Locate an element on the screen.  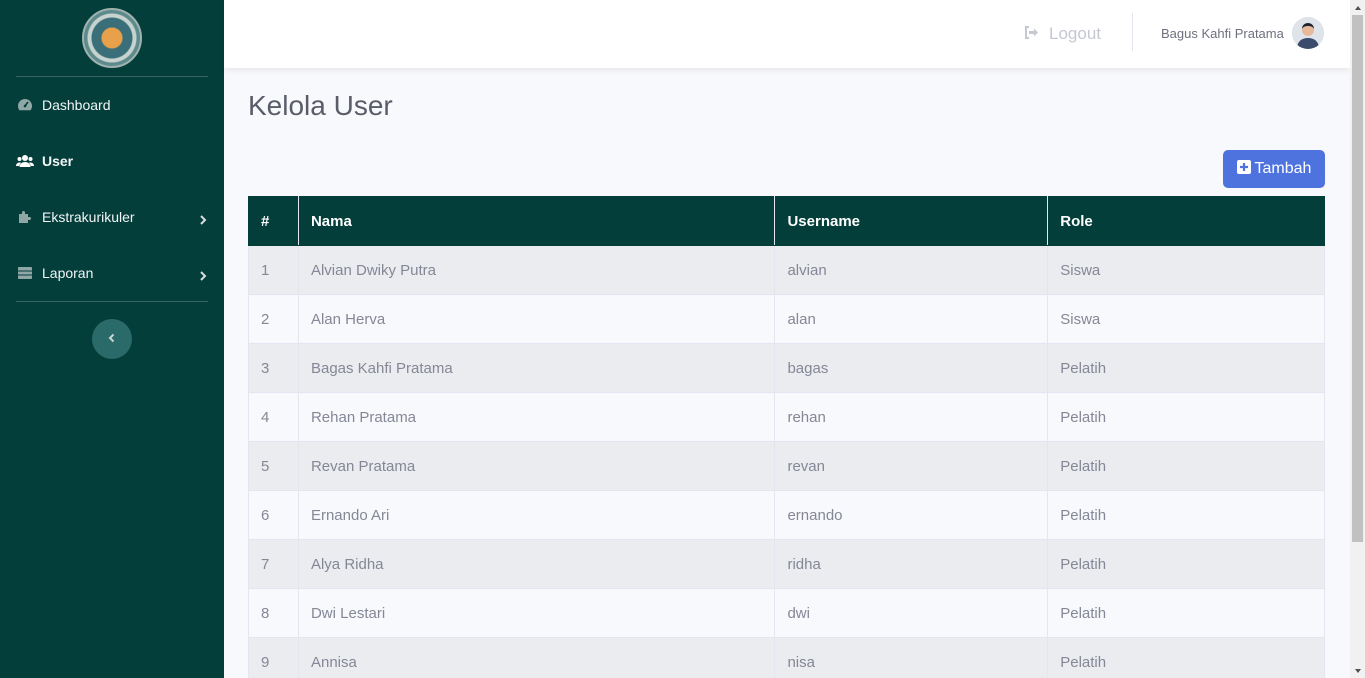
cell-number: 3 is located at coordinates (273, 368).